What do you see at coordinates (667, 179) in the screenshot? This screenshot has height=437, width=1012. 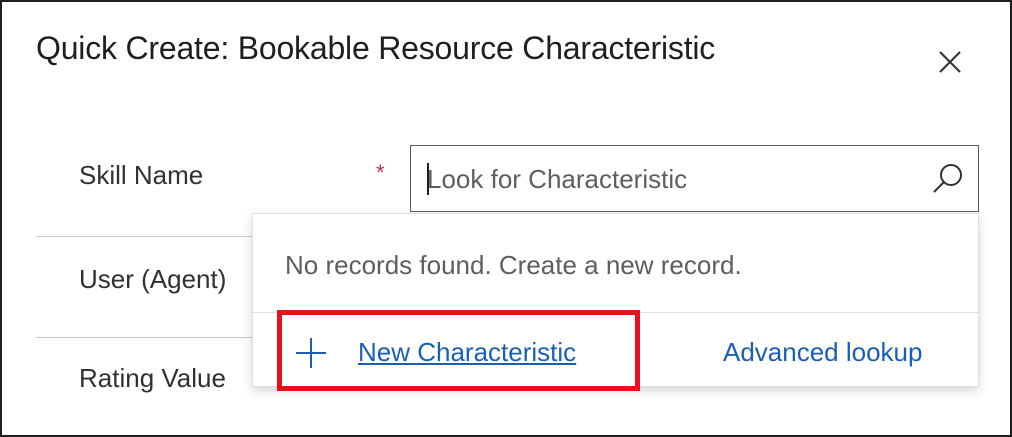 I see `skill-name-search-input` at bounding box center [667, 179].